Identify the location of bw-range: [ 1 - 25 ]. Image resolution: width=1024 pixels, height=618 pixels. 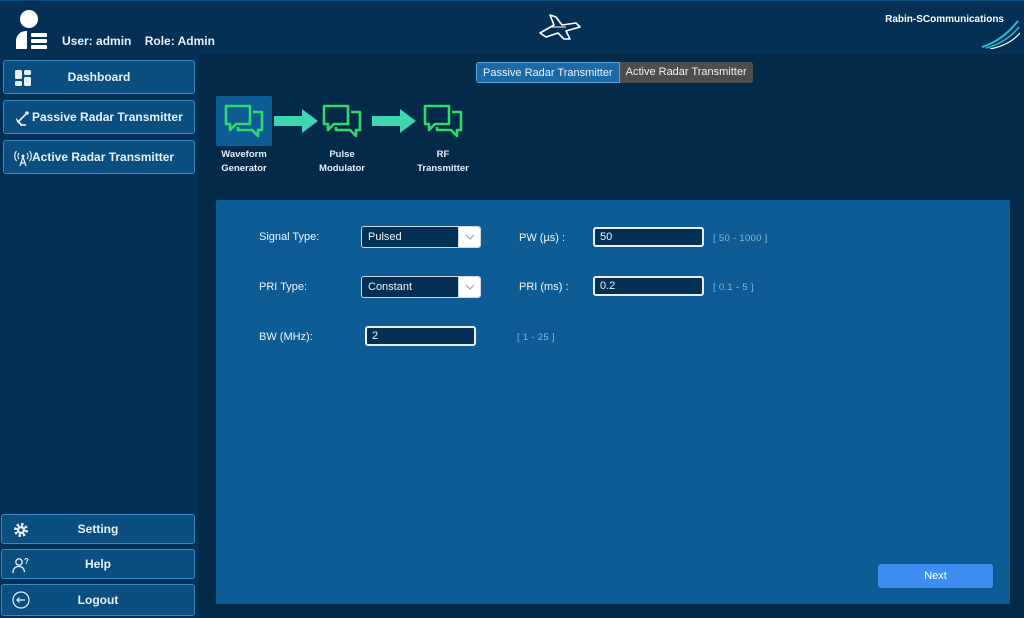
(536, 337).